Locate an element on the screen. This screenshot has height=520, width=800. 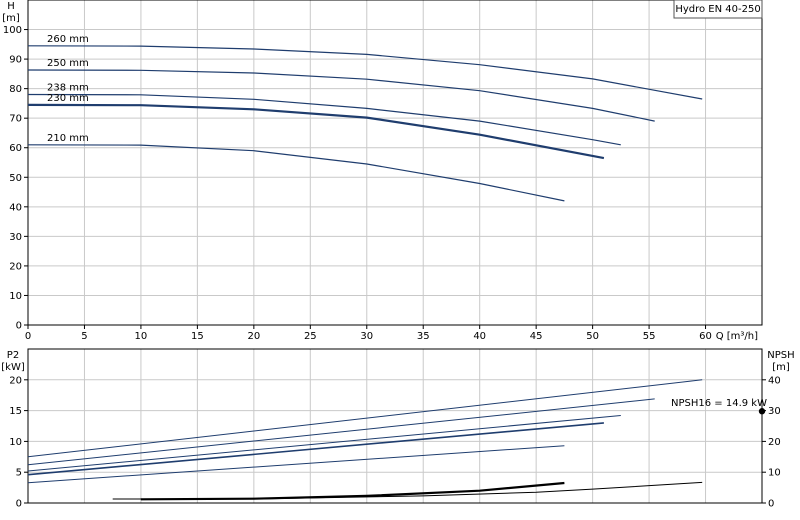
h-x-tick-label: 5 is located at coordinates (84, 336).